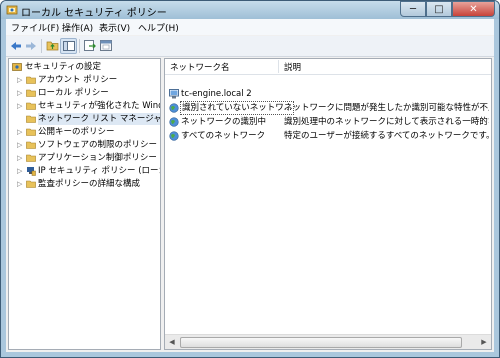 Image resolution: width=500 pixels, height=358 pixels. What do you see at coordinates (386, 136) in the screenshot?
I see `network-description: 特定のユーザーが接続するすべてのネットワークです。` at bounding box center [386, 136].